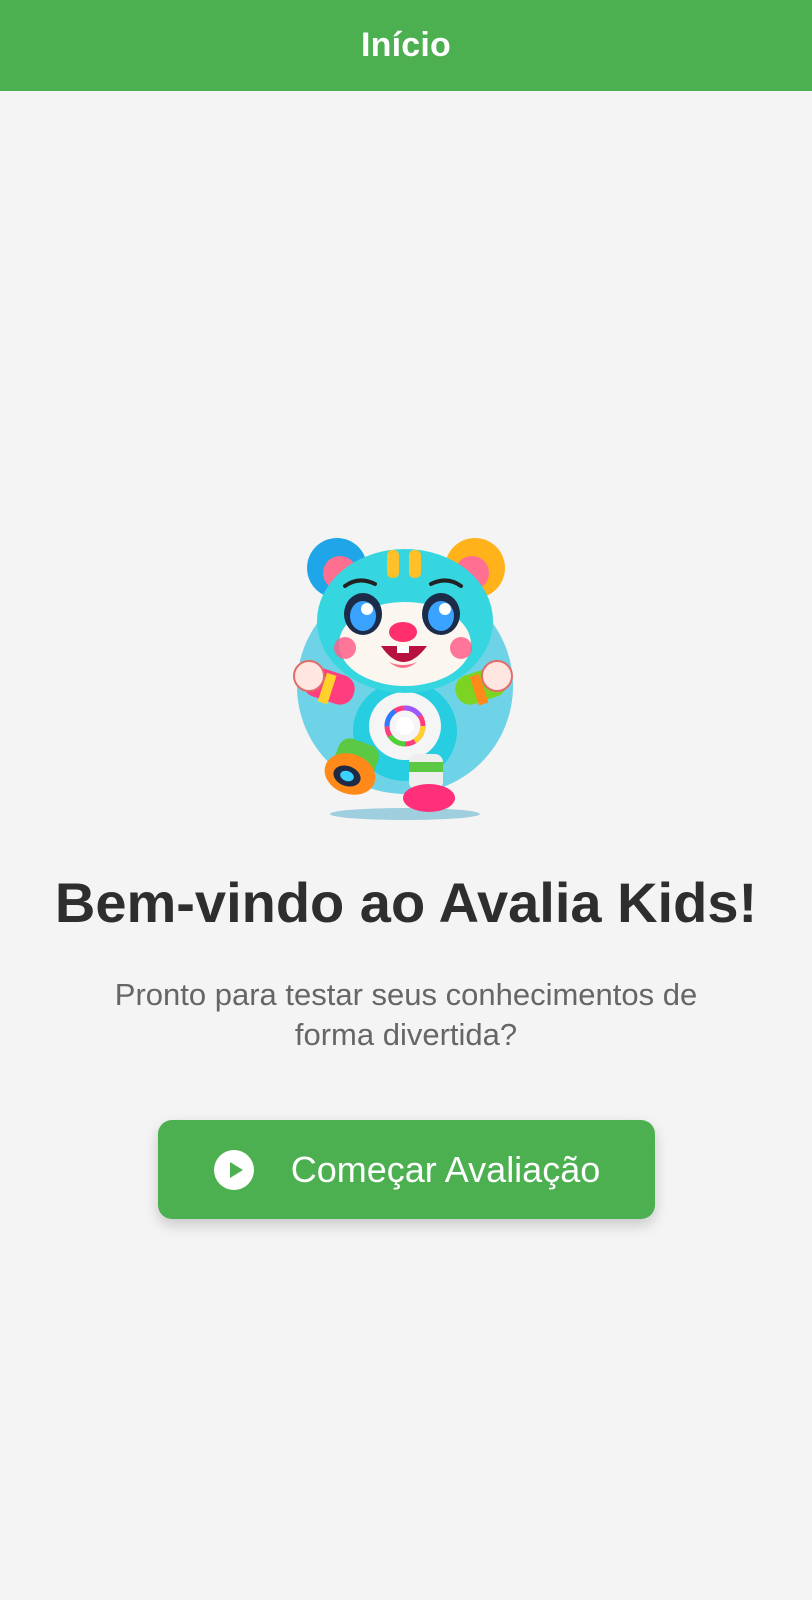 The height and width of the screenshot is (1600, 812). I want to click on app-header: Início, so click(406, 45).